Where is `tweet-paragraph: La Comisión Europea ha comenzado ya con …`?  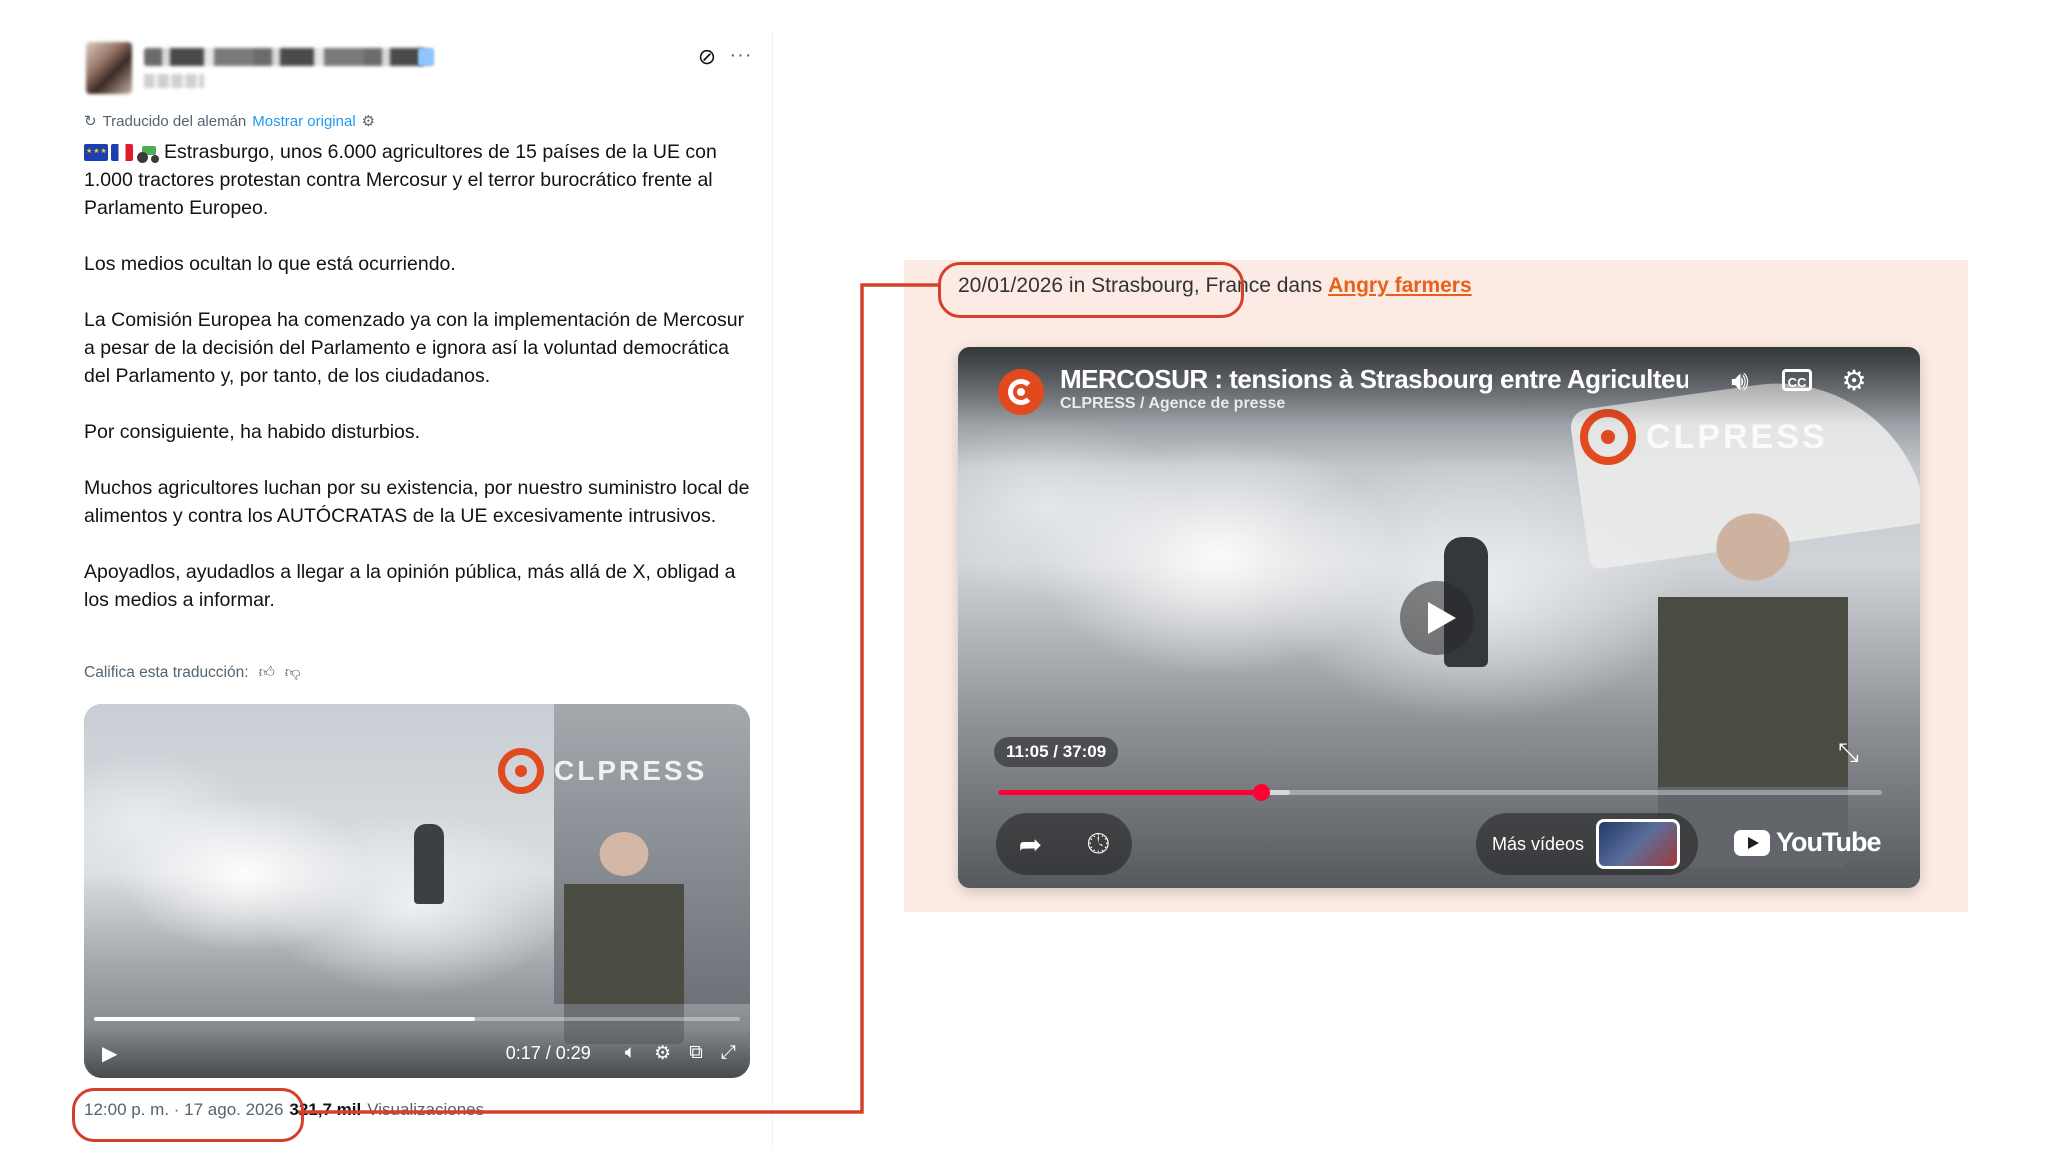
tweet-paragraph: La Comisión Europea ha comenzado ya con … is located at coordinates (414, 348).